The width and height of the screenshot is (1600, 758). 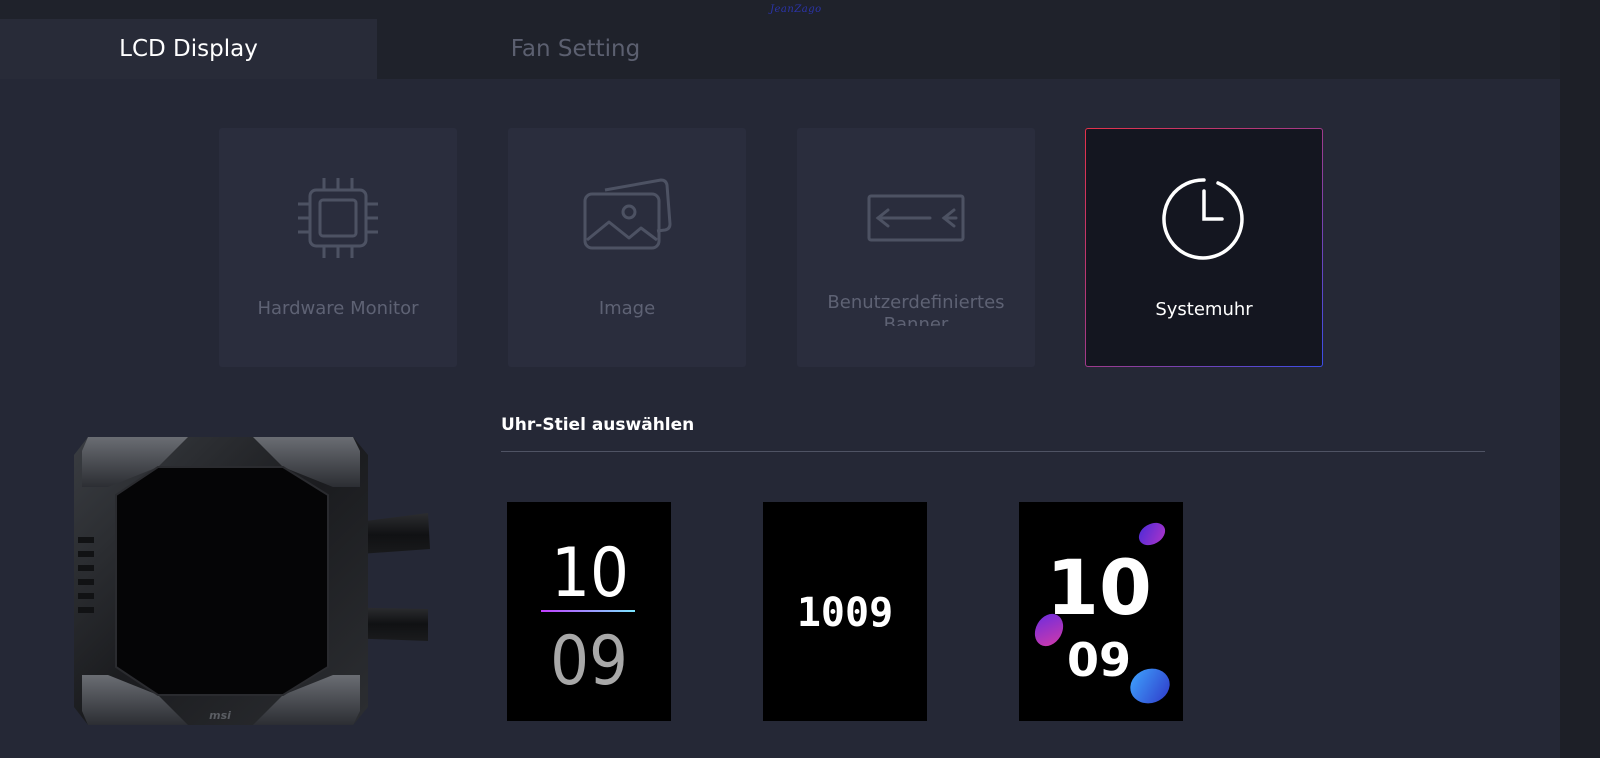 I want to click on tab-bar: LCD Display Fan Setting, so click(x=780, y=49).